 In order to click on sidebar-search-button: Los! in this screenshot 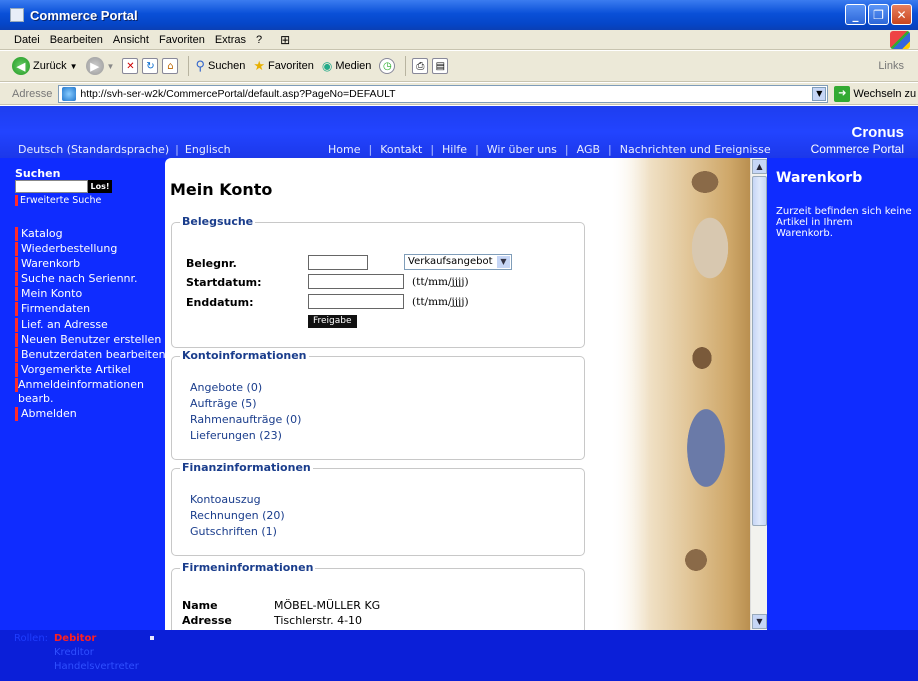, I will do `click(100, 186)`.